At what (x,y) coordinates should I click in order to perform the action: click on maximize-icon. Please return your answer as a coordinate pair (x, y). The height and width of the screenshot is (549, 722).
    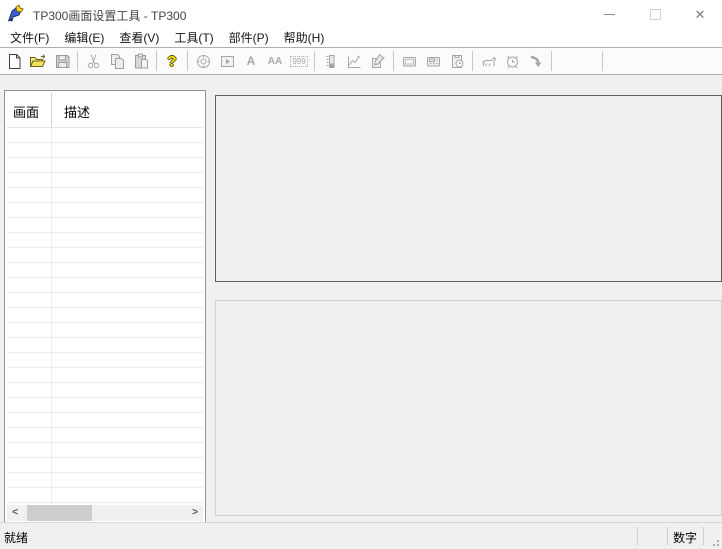
    Looking at the image, I should click on (655, 14).